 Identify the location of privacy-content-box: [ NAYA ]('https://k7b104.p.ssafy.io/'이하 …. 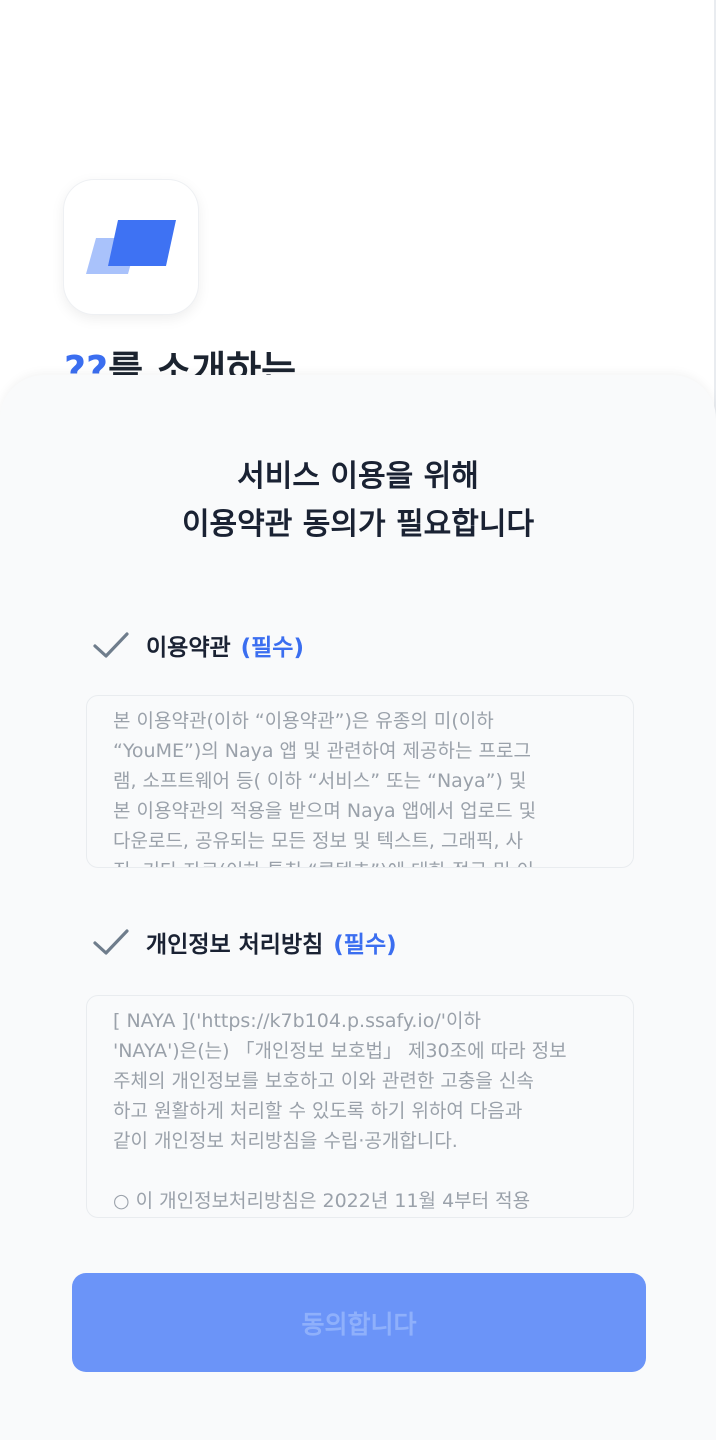
(360, 1106).